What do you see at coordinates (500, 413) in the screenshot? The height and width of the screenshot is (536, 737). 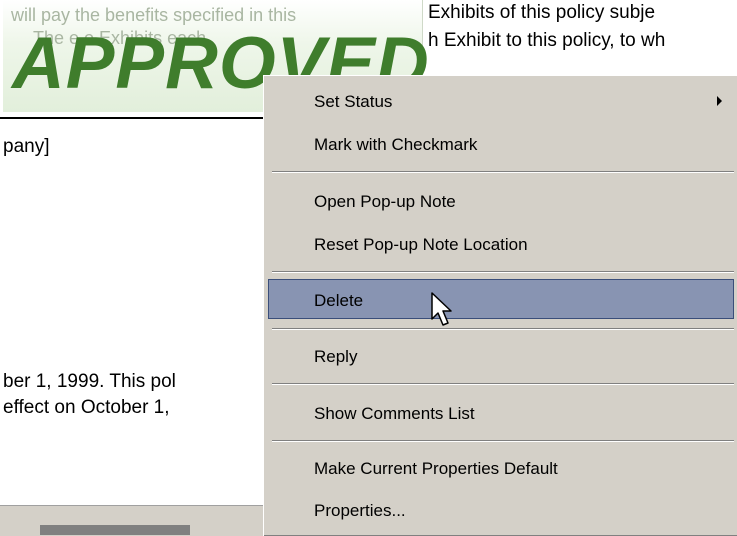 I see `menu-item-show-comments-list: Show Comments List` at bounding box center [500, 413].